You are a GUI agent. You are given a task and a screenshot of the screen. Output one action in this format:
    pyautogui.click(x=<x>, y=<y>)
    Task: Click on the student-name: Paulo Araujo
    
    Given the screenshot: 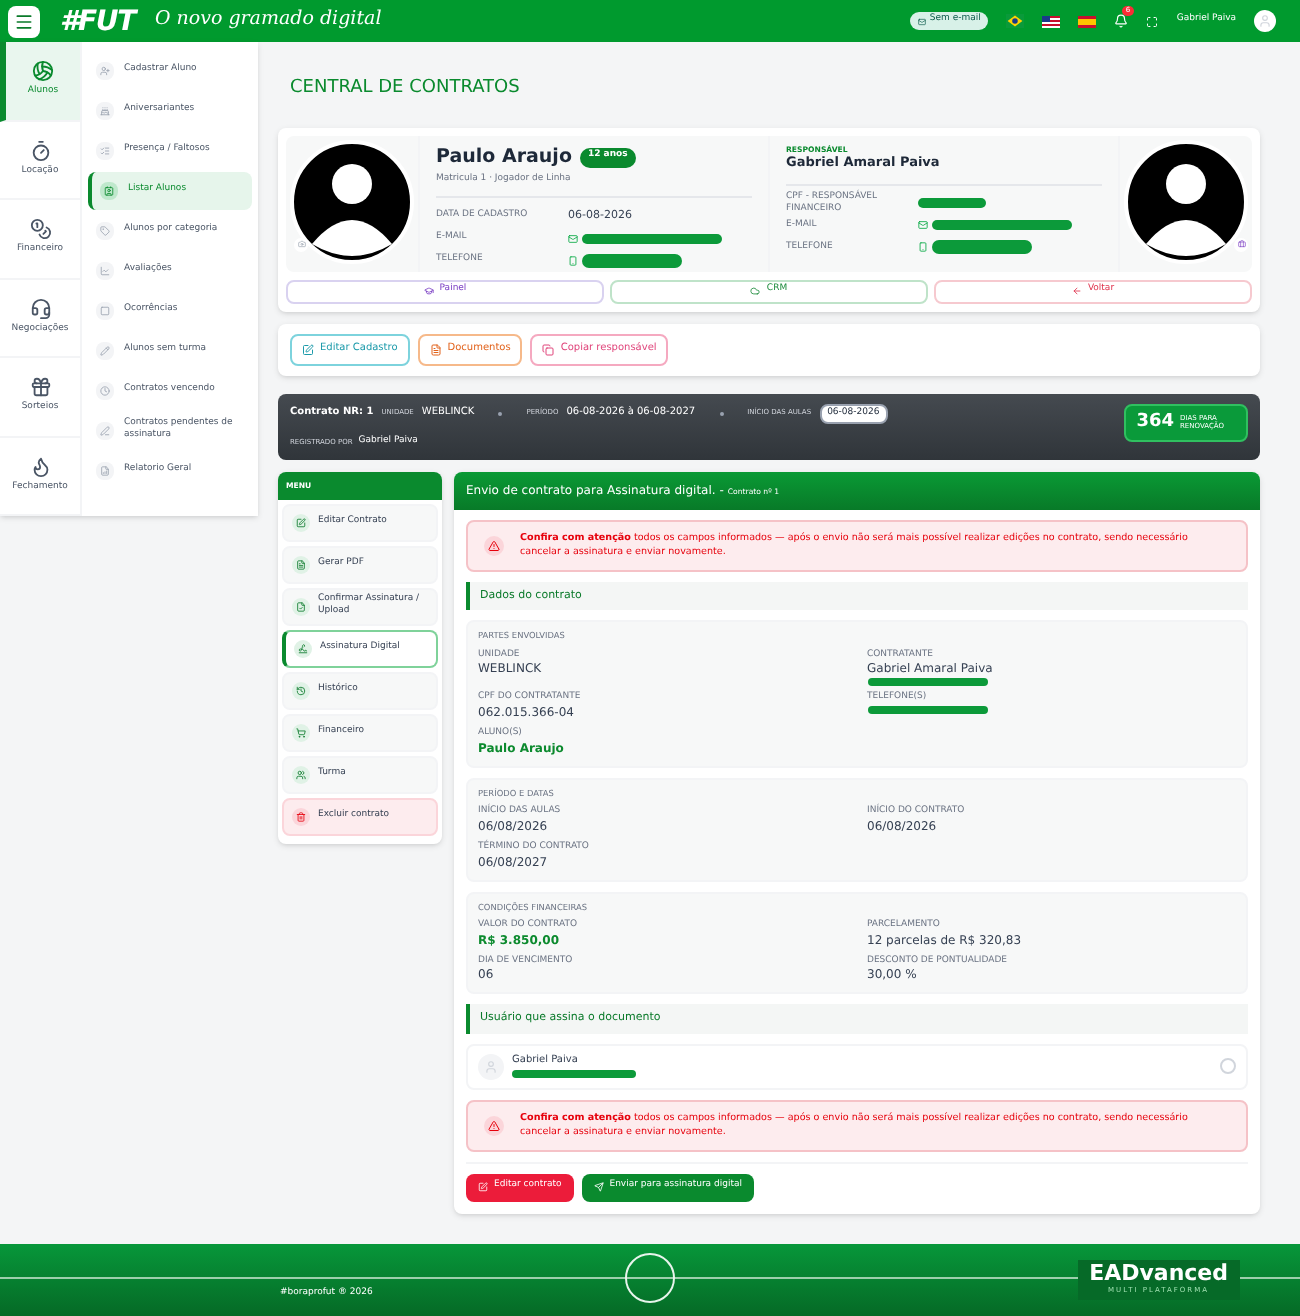 What is the action you would take?
    pyautogui.click(x=504, y=157)
    